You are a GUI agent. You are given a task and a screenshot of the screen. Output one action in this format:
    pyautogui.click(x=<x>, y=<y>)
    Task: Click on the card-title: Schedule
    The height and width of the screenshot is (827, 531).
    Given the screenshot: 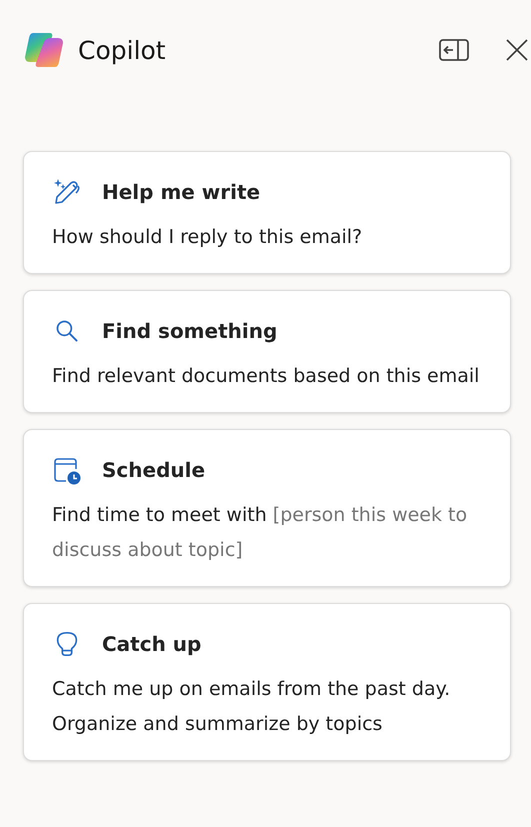 What is the action you would take?
    pyautogui.click(x=154, y=470)
    